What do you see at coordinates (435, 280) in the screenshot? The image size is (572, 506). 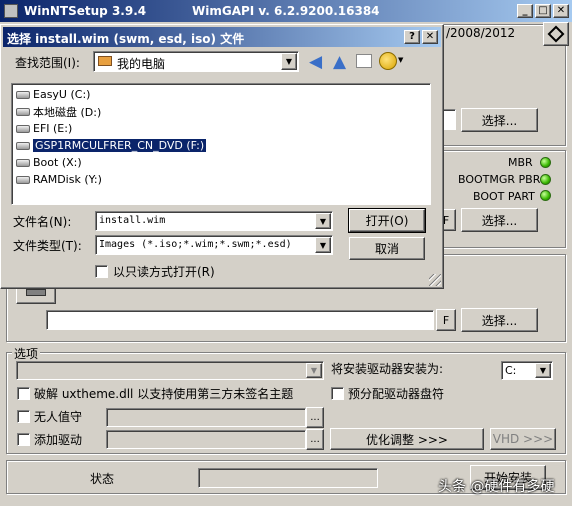 I see `resize-grip-icon` at bounding box center [435, 280].